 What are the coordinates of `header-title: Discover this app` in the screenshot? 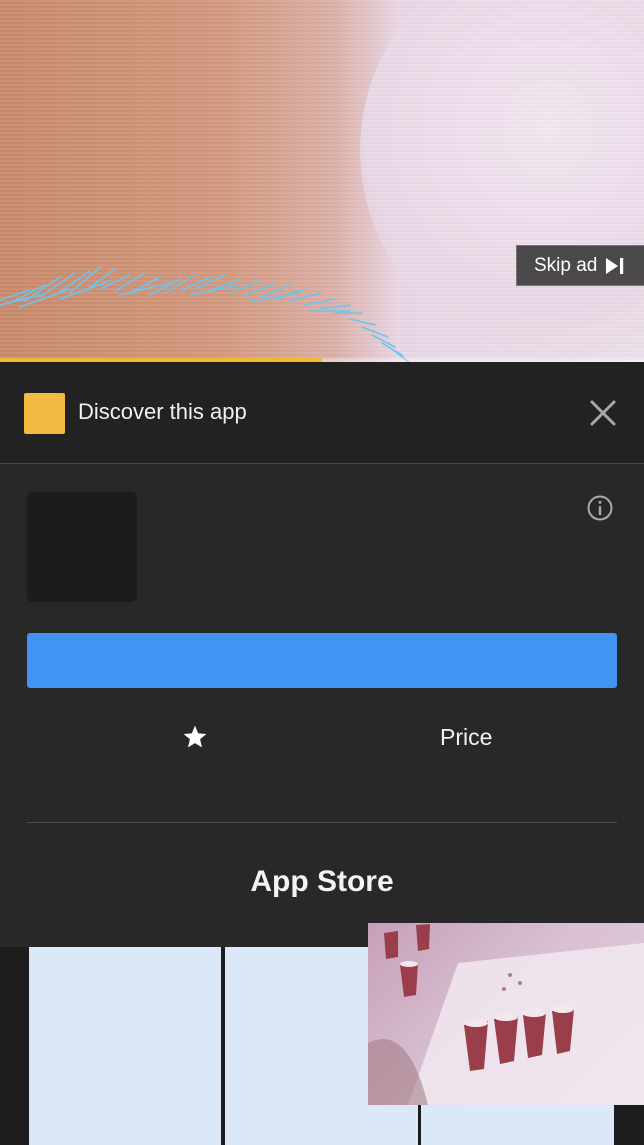 It's located at (162, 411).